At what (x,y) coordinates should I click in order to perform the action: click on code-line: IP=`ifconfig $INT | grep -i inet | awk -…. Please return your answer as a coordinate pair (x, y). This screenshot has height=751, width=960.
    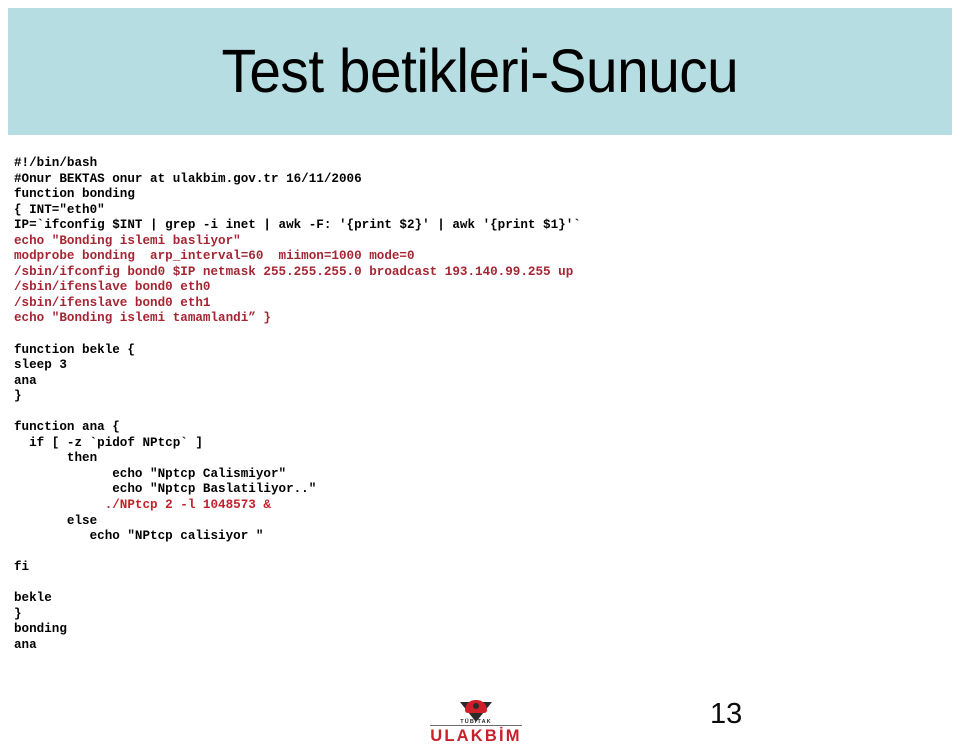
    Looking at the image, I should click on (297, 225).